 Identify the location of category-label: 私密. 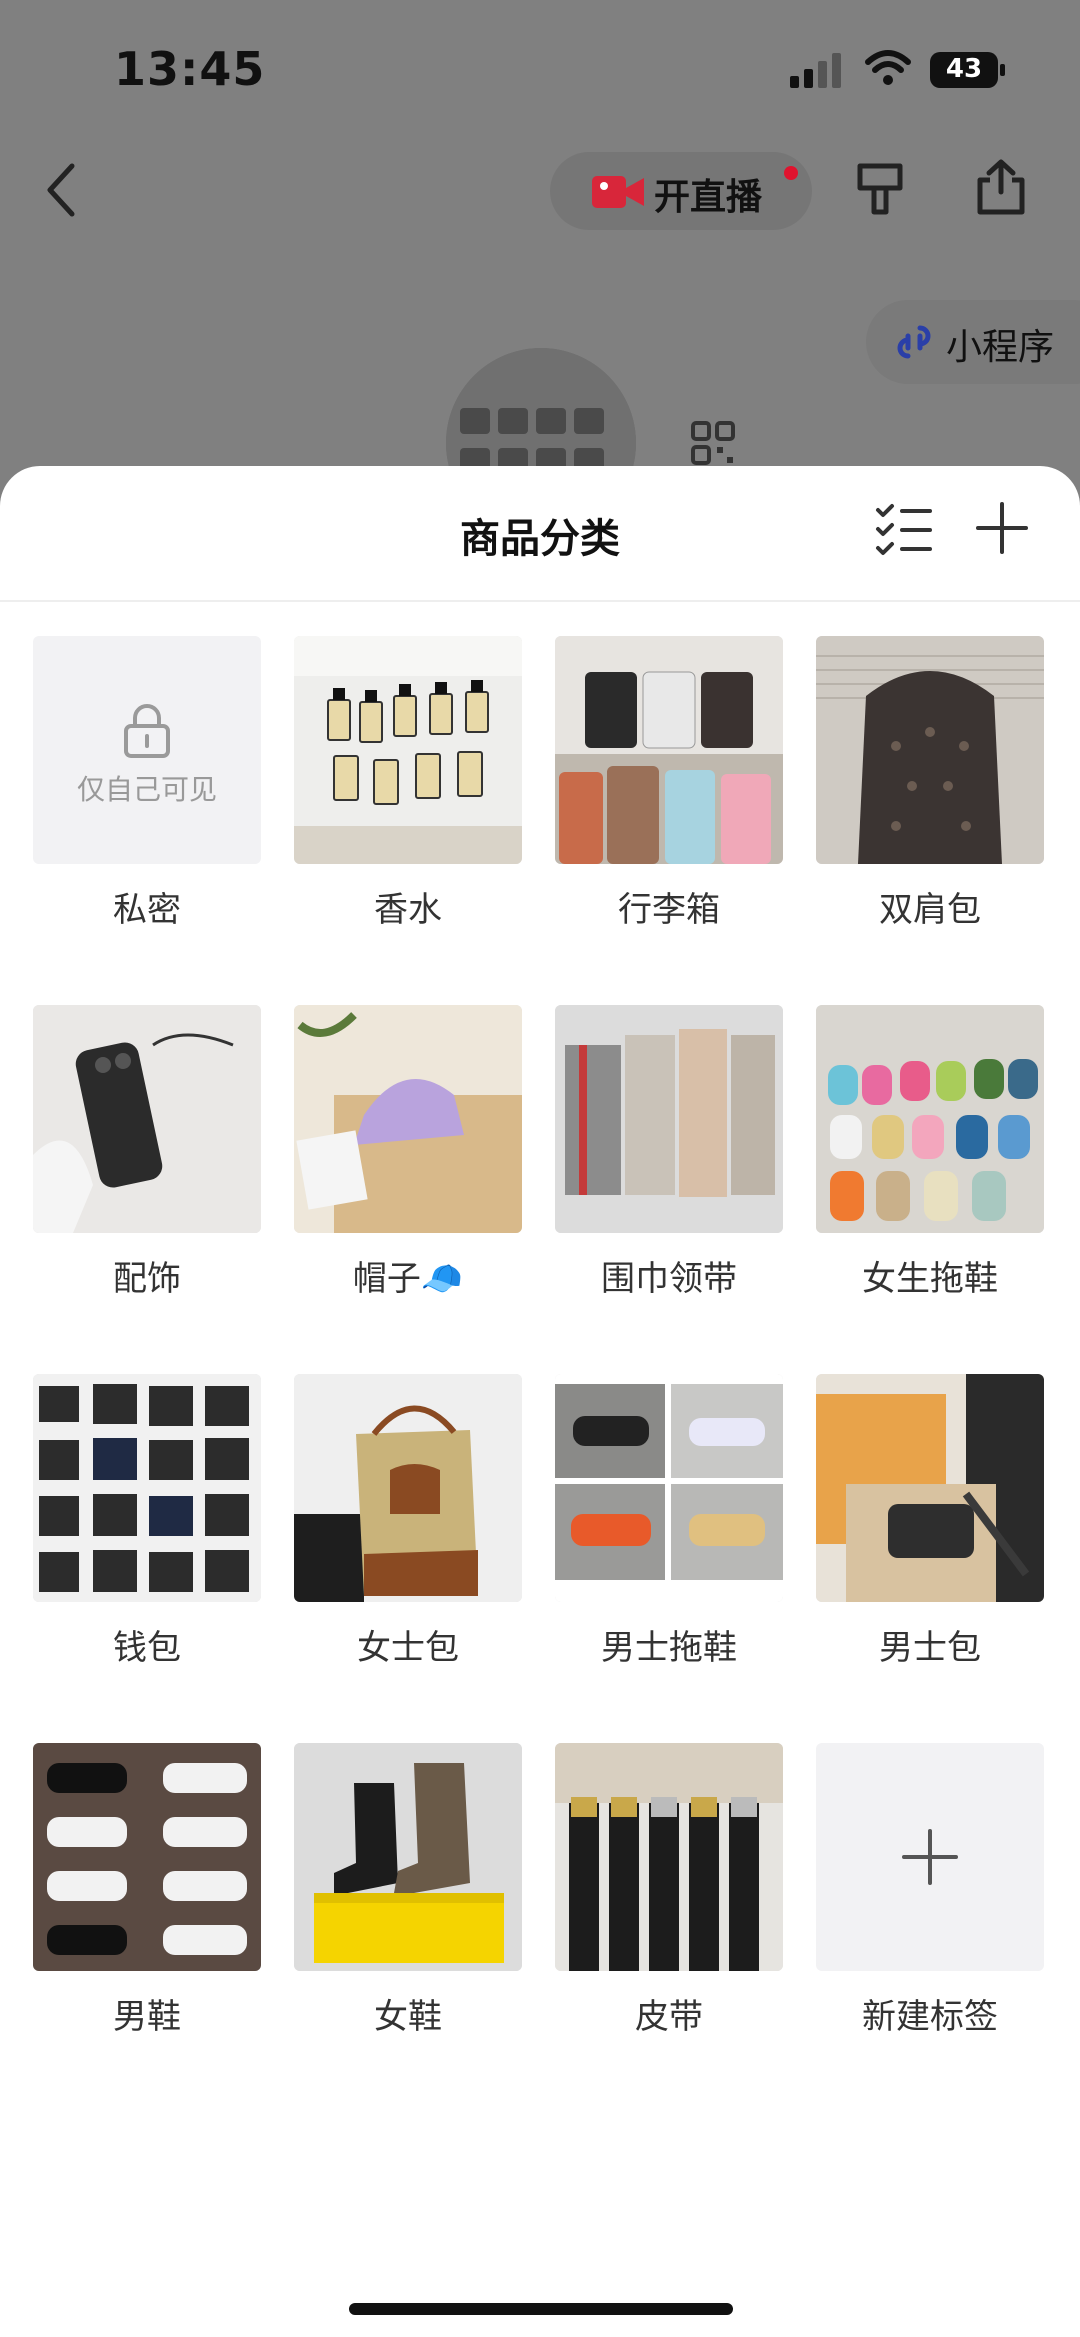
(147, 910).